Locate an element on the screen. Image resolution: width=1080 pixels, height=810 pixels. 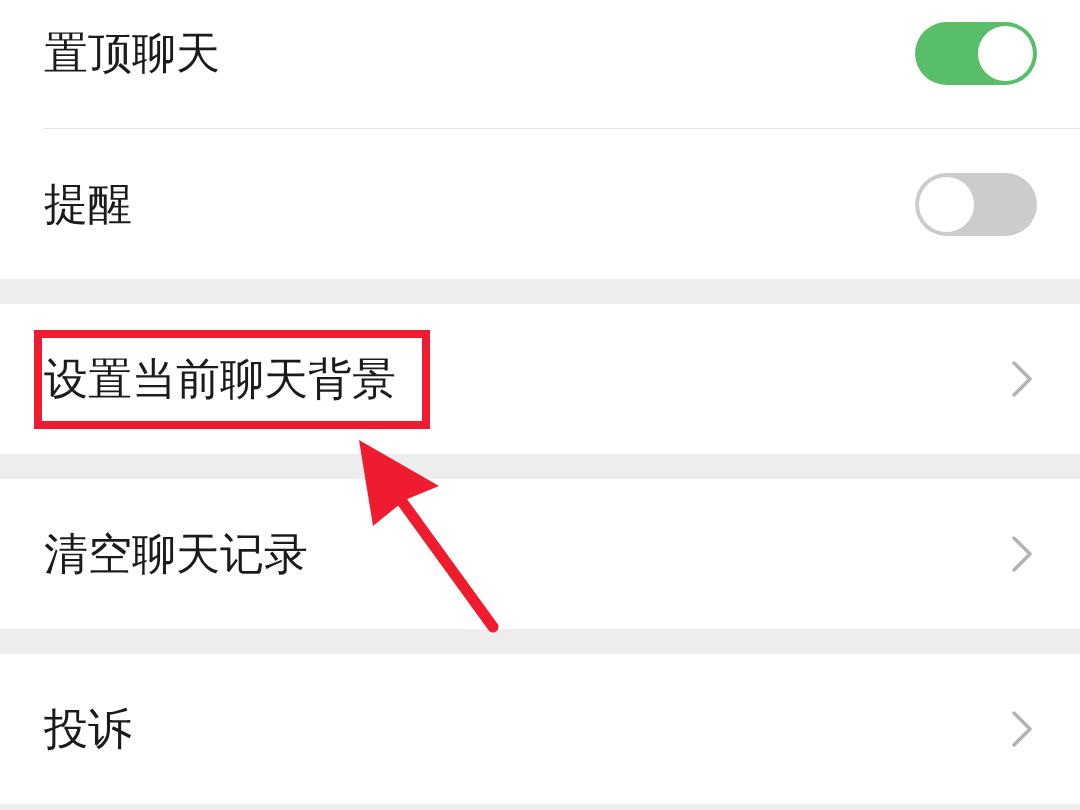
setting-label: 清空聊天记录 is located at coordinates (176, 554).